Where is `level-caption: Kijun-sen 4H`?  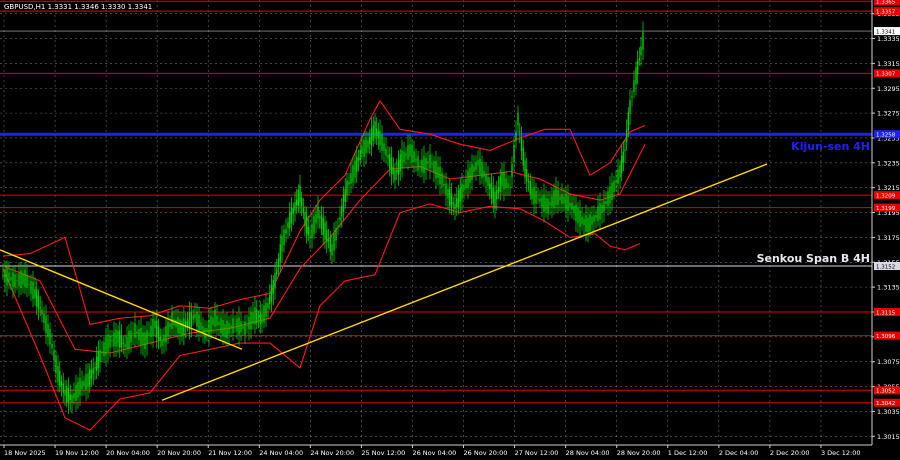 level-caption: Kijun-sen 4H is located at coordinates (830, 146).